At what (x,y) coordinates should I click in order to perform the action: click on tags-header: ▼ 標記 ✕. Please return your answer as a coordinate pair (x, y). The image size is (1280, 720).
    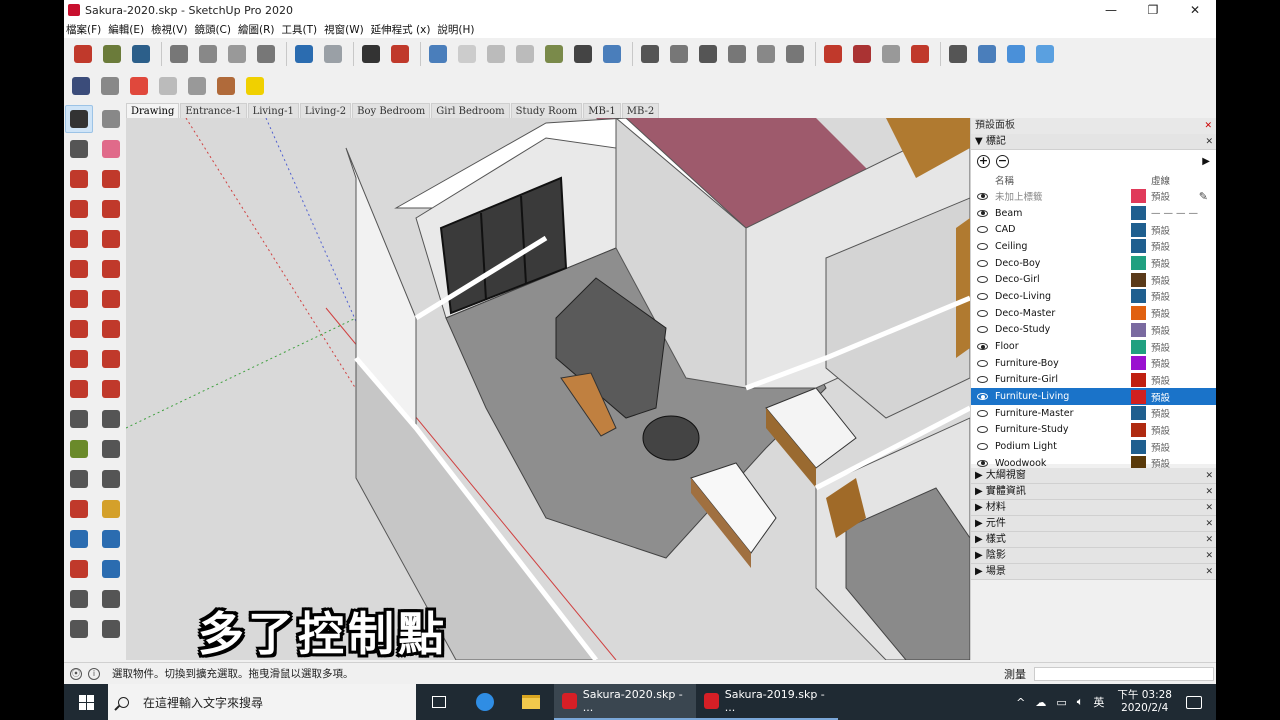
    Looking at the image, I should click on (1093, 142).